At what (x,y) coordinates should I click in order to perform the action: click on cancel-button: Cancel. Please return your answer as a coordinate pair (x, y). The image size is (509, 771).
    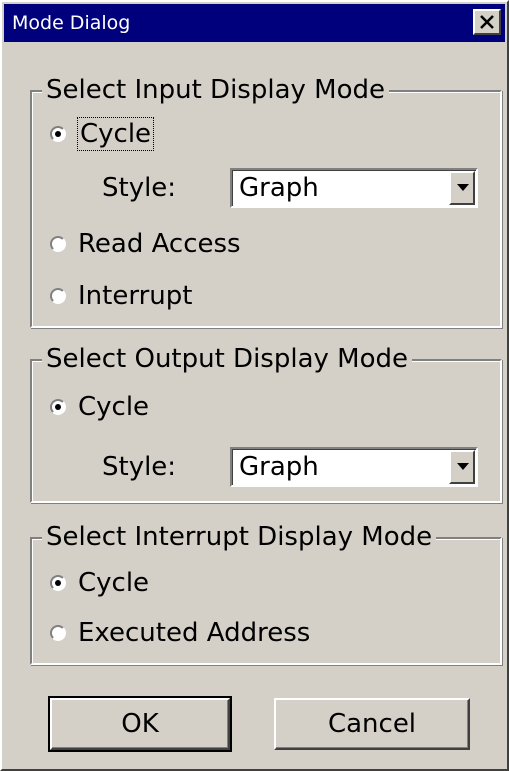
    Looking at the image, I should click on (372, 724).